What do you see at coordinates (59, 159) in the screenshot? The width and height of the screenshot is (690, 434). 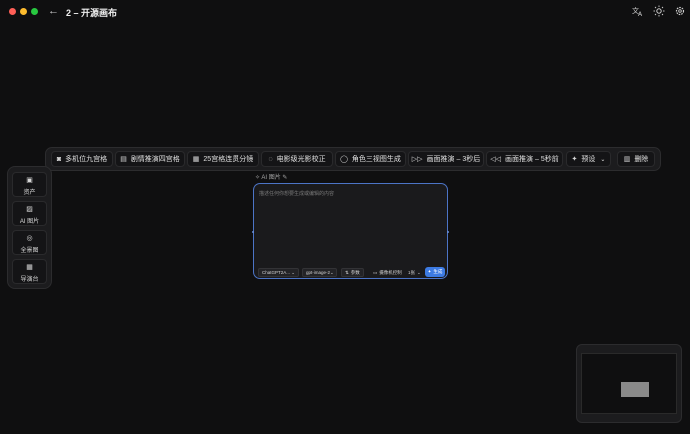 I see `camera-icon: ◙` at bounding box center [59, 159].